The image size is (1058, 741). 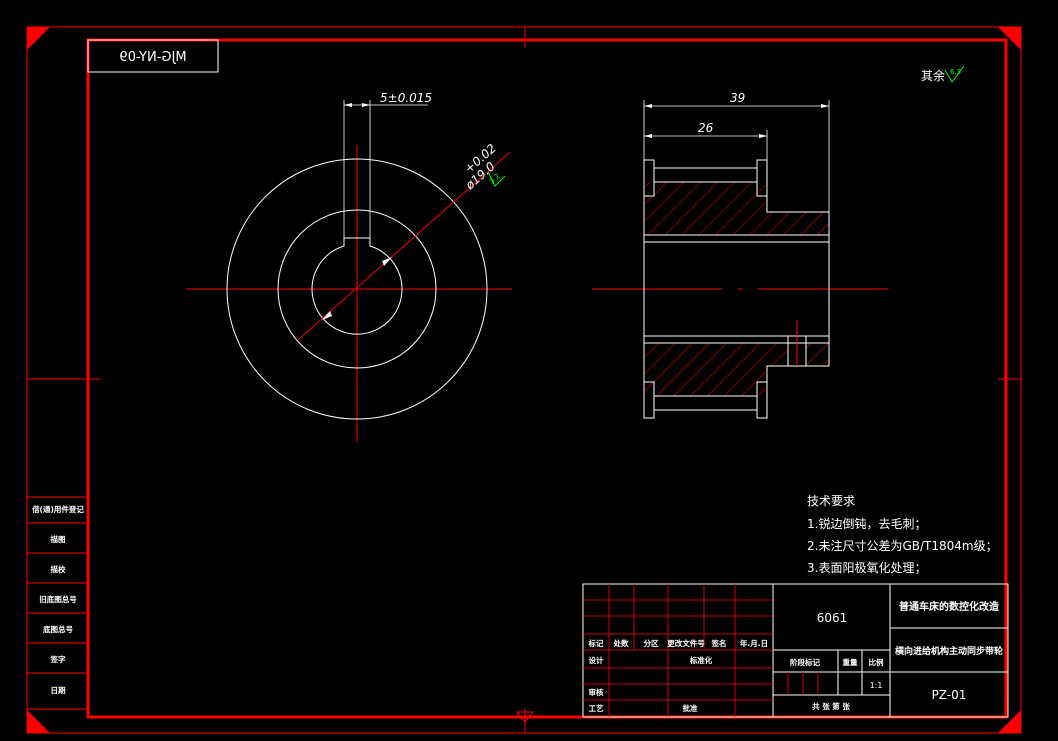 What do you see at coordinates (933, 75) in the screenshot?
I see `surface-note-label: 其余` at bounding box center [933, 75].